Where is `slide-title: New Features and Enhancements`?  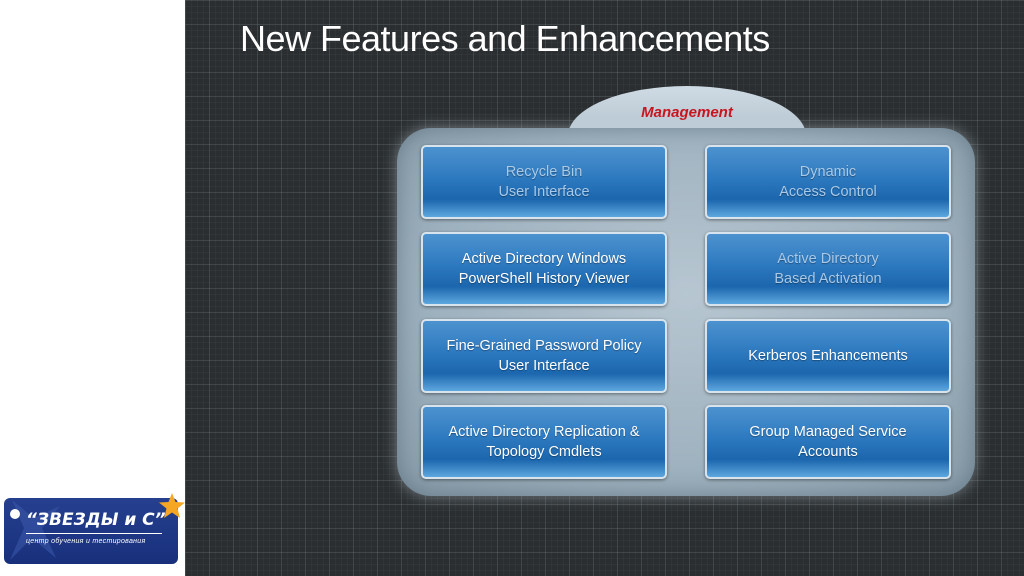
slide-title: New Features and Enhancements is located at coordinates (505, 38).